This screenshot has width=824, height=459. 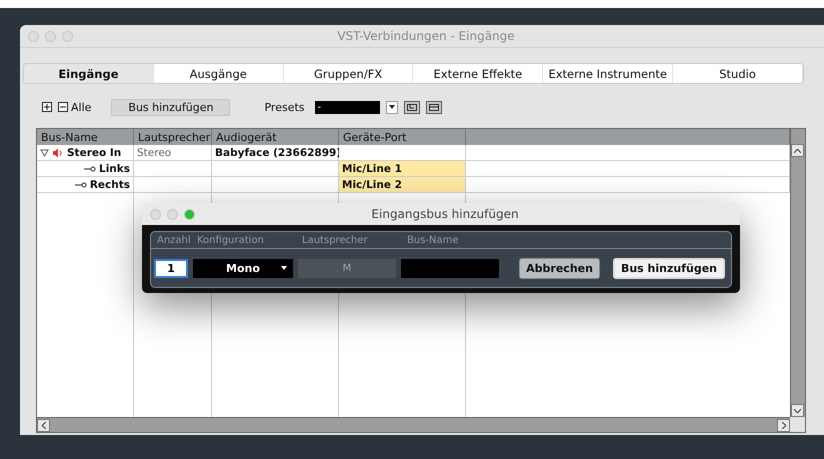 I want to click on preset-select: -, so click(x=347, y=107).